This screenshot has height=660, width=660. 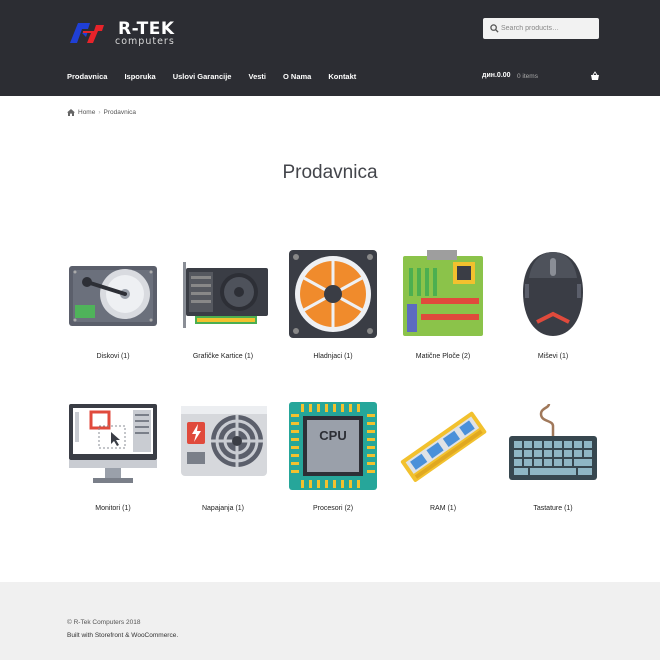 I want to click on nav-item-kontakt: Kontakt, so click(x=342, y=76).